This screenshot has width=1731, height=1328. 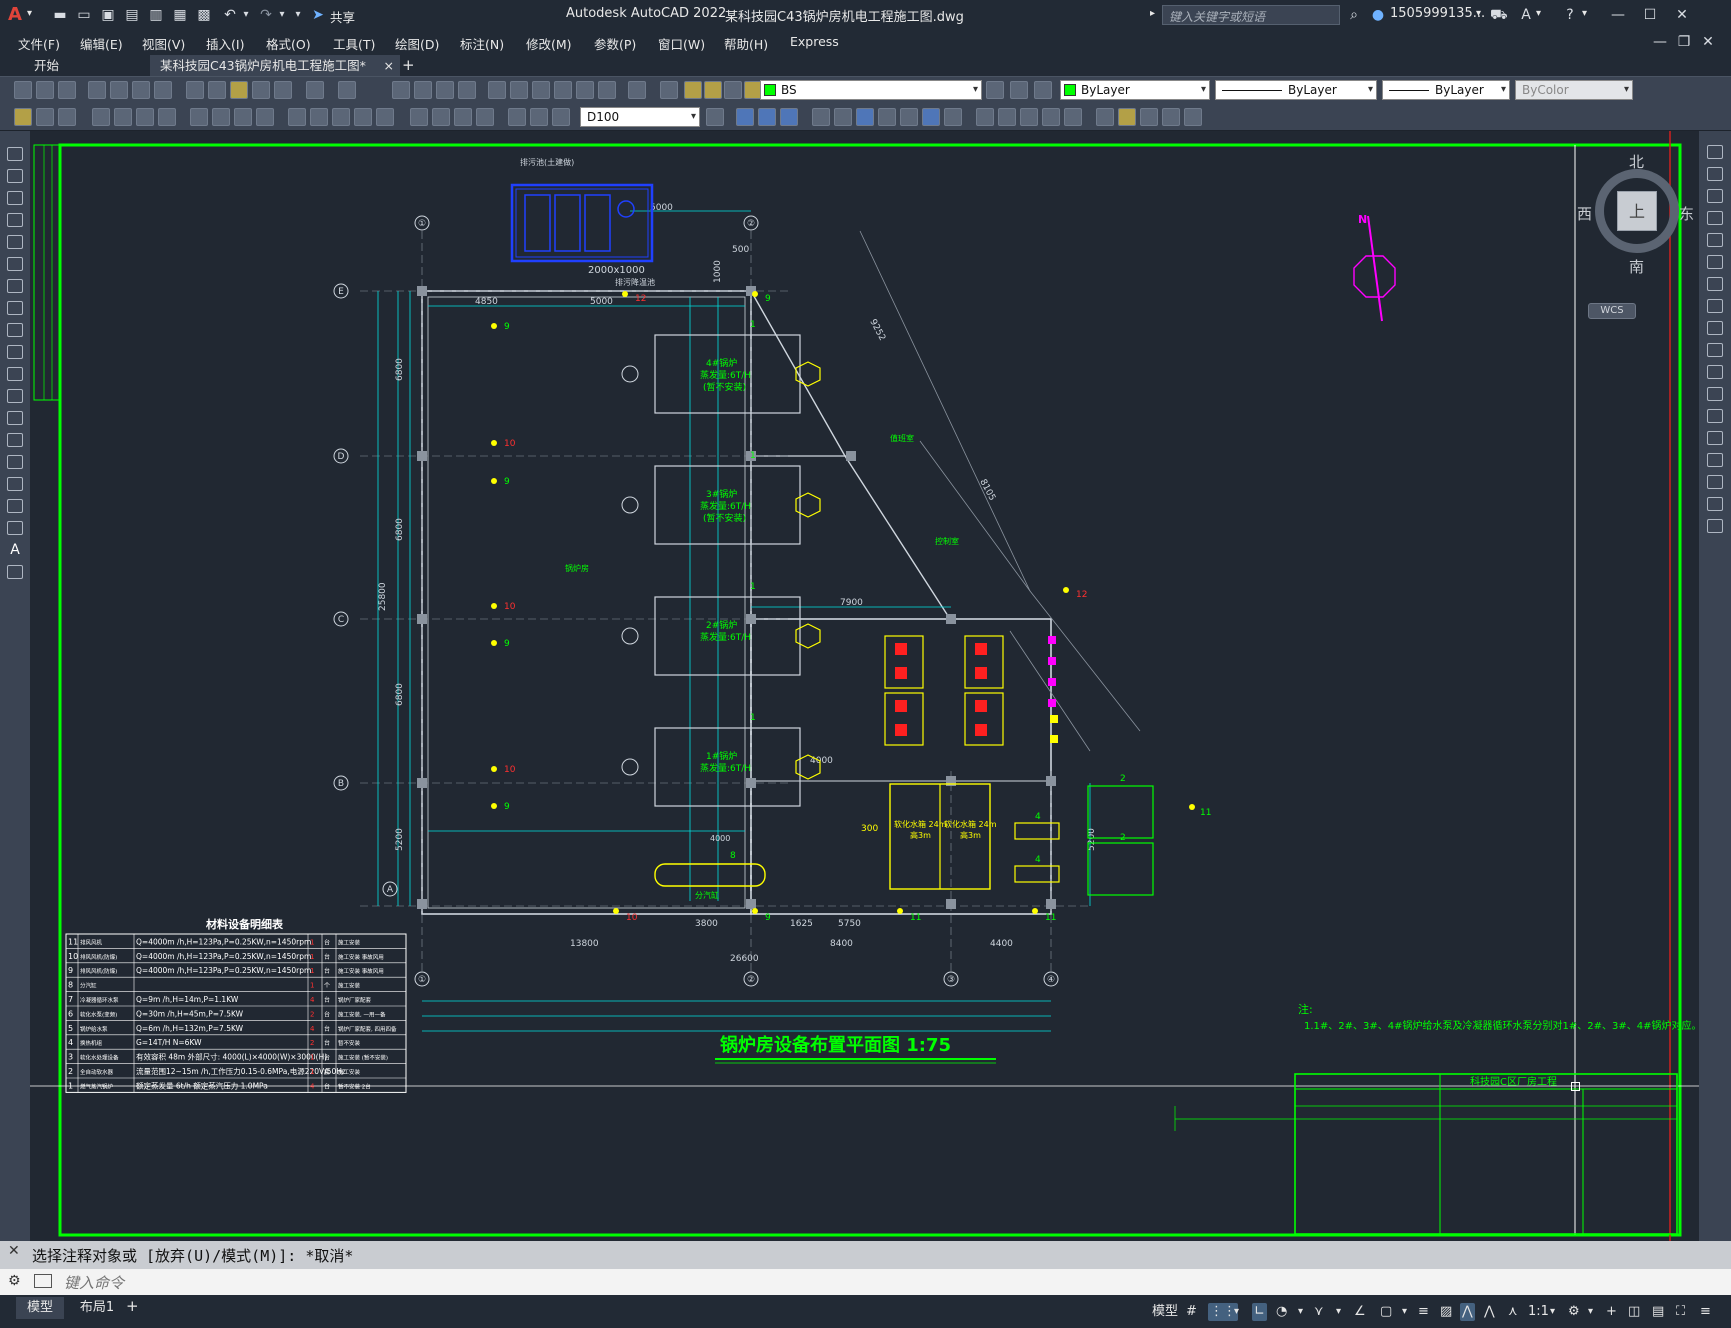 What do you see at coordinates (243, 117) in the screenshot?
I see `dim-diameter-icon` at bounding box center [243, 117].